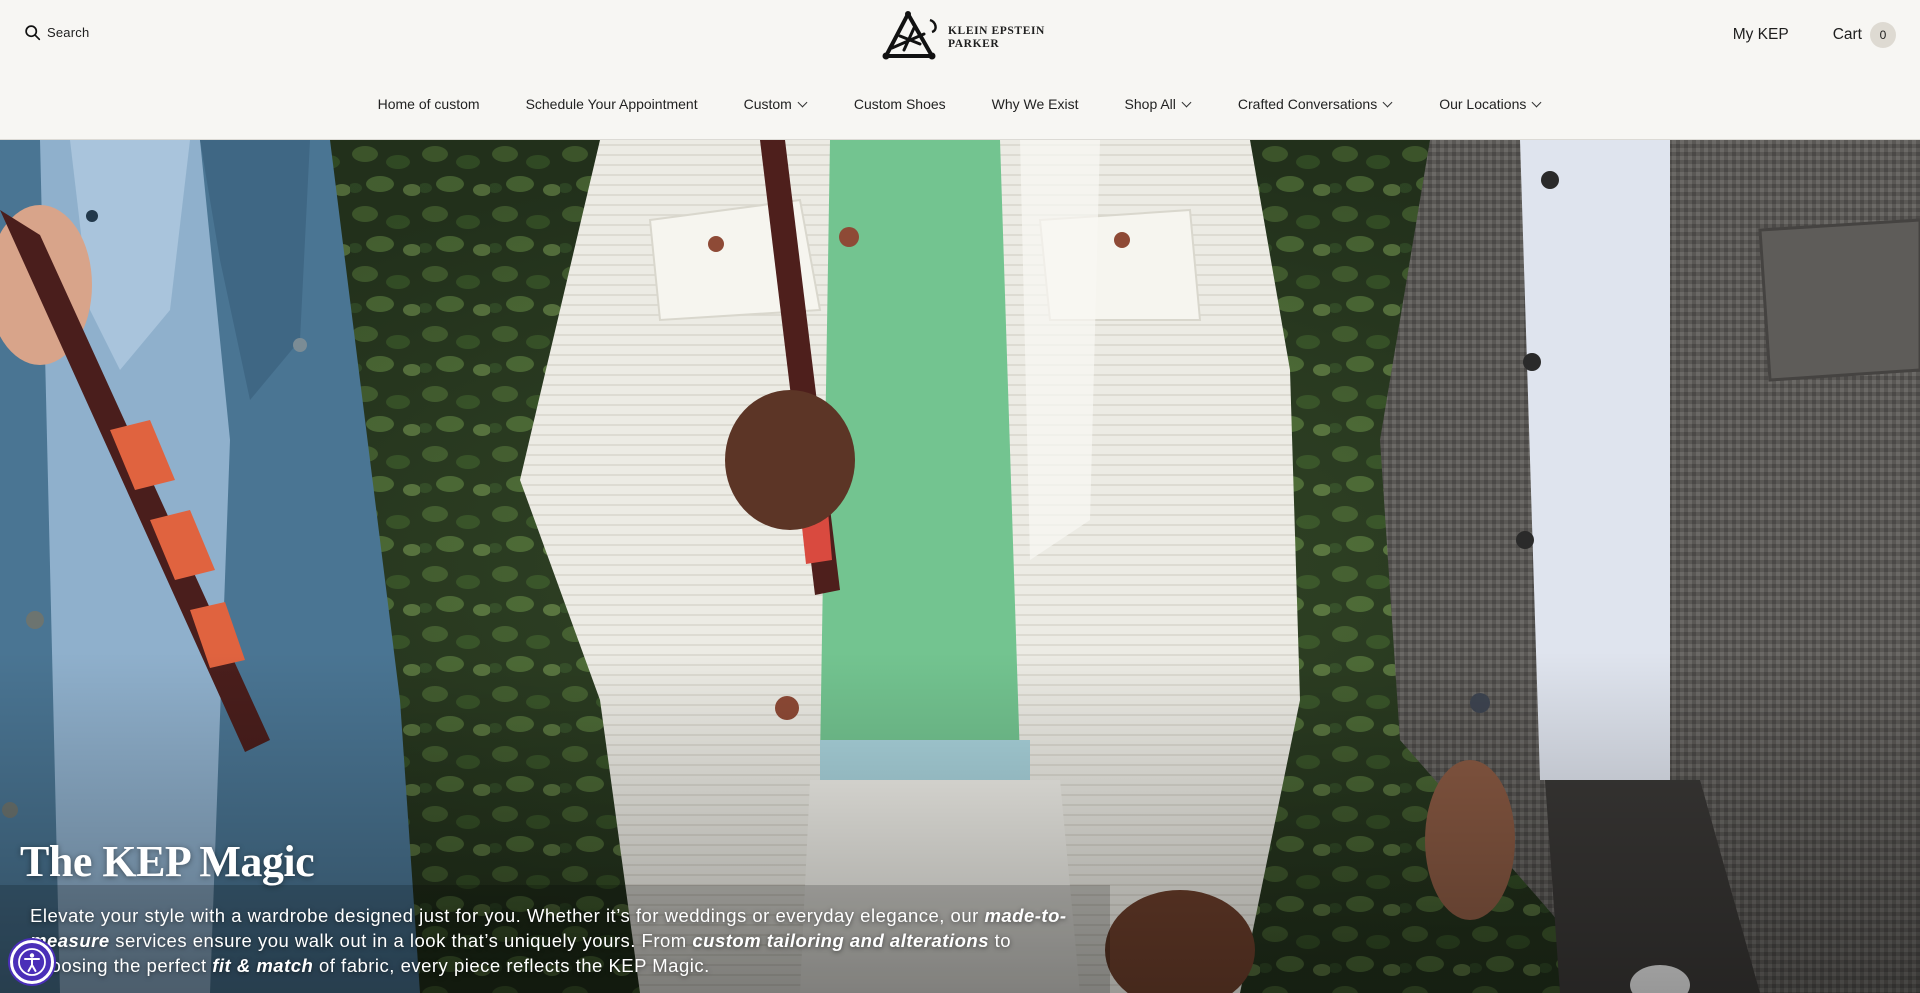 The width and height of the screenshot is (1920, 993). I want to click on nav-item-shop-all: Shop All, so click(1158, 104).